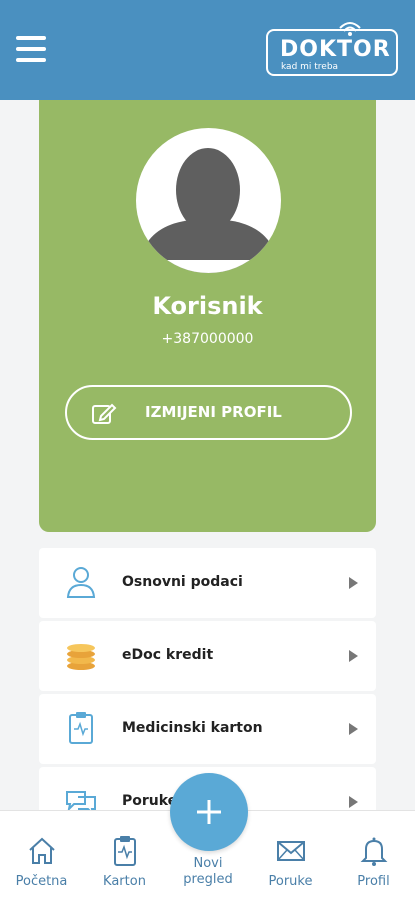 The image size is (415, 900). I want to click on new-exam-button, so click(209, 812).